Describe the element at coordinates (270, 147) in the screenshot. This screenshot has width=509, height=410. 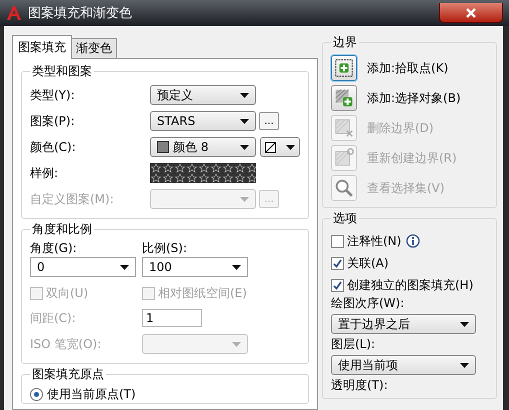
I see `no-fill-icon` at that location.